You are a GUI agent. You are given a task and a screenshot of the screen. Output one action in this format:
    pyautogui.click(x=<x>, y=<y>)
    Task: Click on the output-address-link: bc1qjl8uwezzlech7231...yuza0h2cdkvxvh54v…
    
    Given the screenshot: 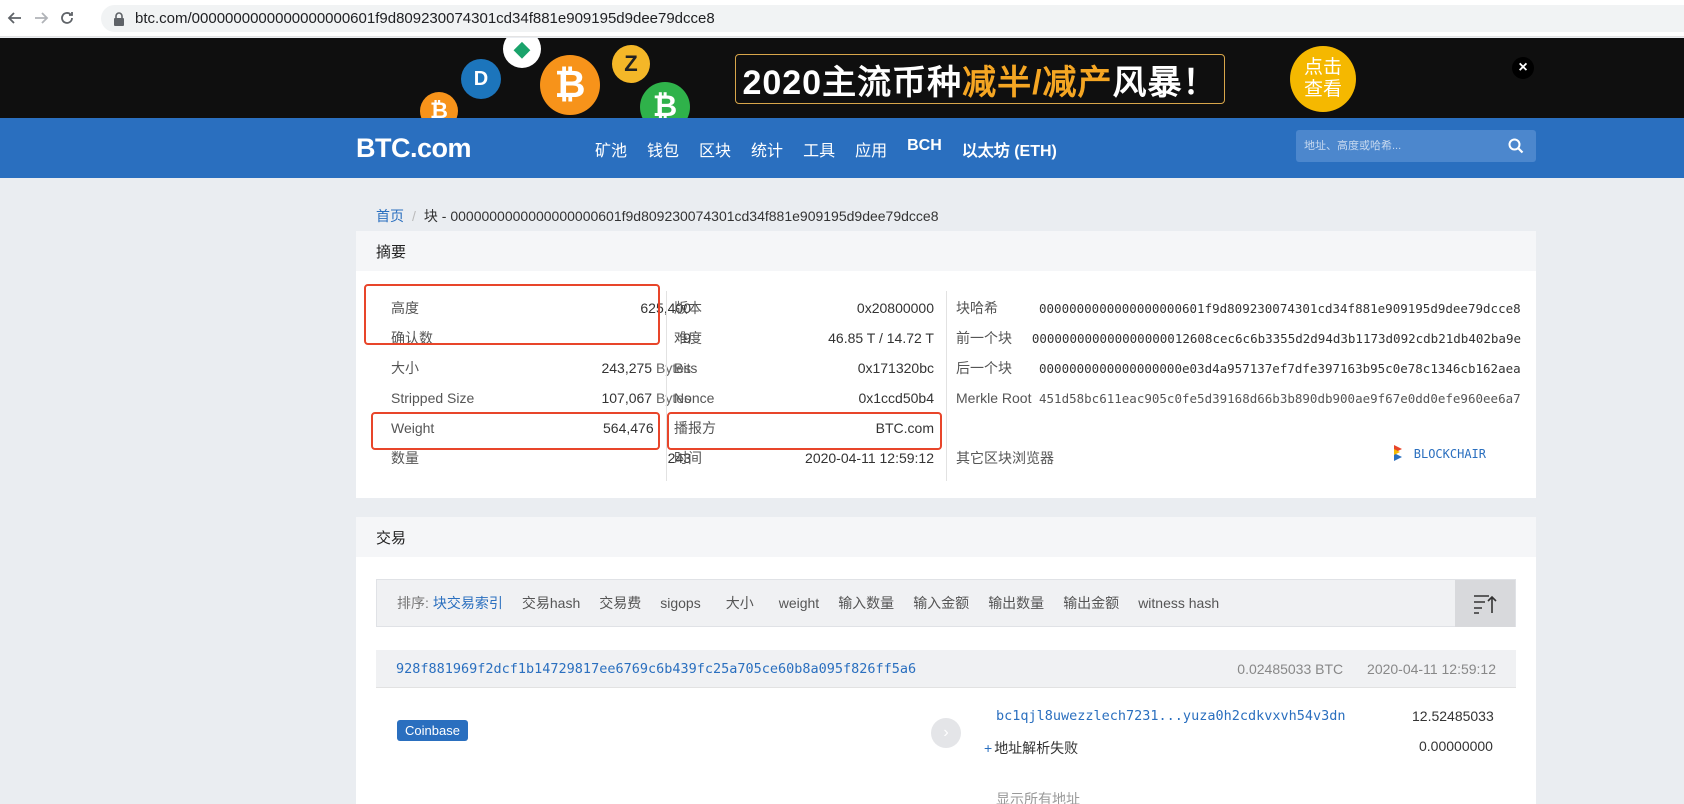 What is the action you would take?
    pyautogui.click(x=1171, y=716)
    